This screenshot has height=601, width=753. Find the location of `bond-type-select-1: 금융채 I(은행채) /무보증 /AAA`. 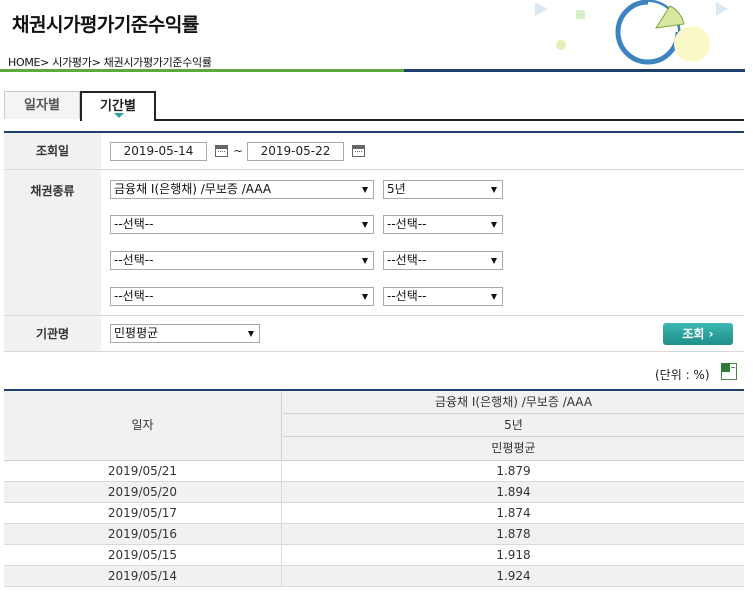

bond-type-select-1: 금융채 I(은행채) /무보증 /AAA is located at coordinates (242, 189).